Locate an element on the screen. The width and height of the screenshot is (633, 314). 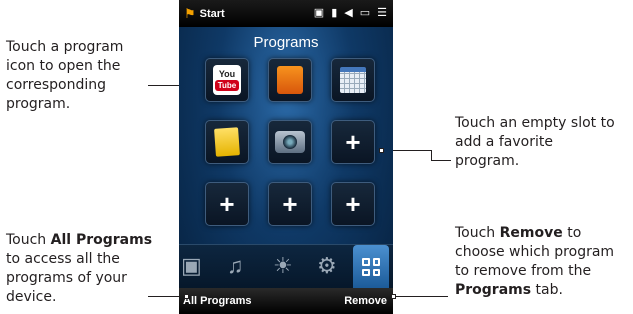
volume-icon: ◀ is located at coordinates (348, 12).